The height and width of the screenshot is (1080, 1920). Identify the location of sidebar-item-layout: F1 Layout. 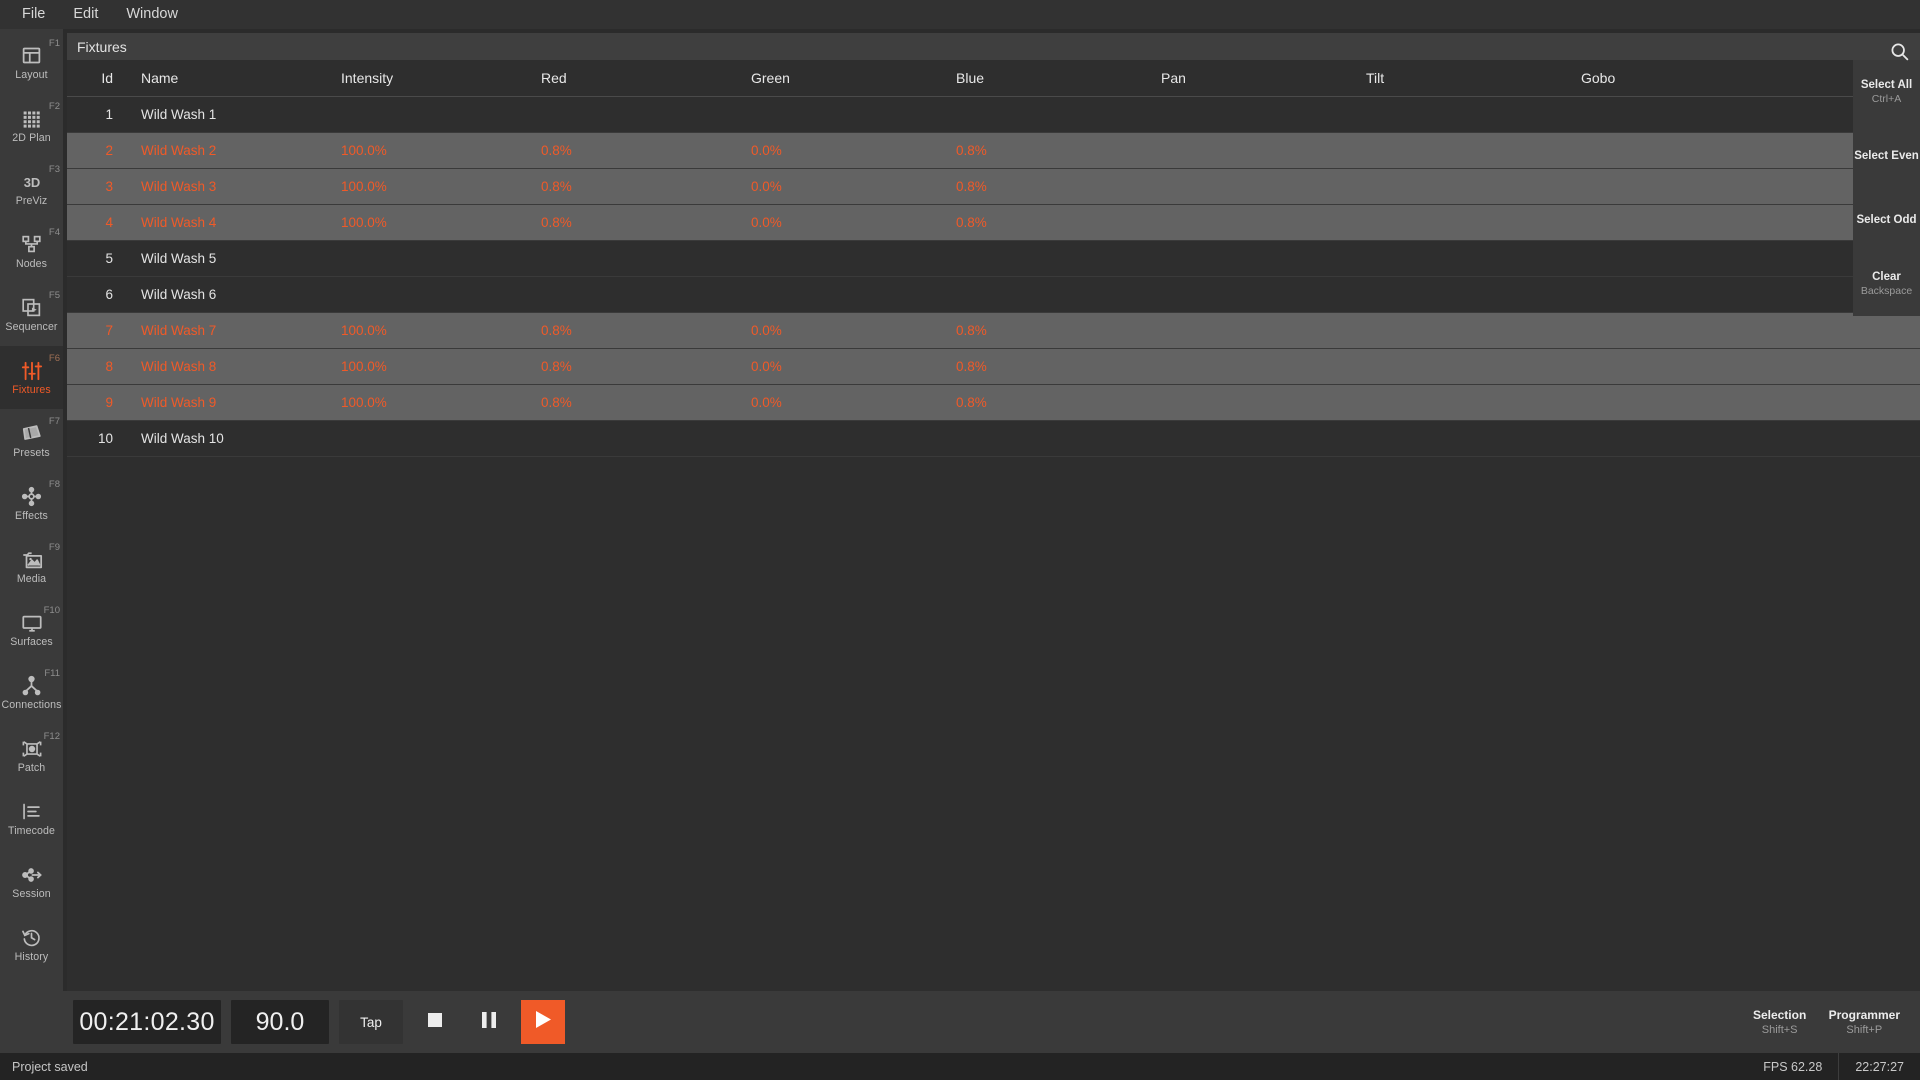
(31, 62).